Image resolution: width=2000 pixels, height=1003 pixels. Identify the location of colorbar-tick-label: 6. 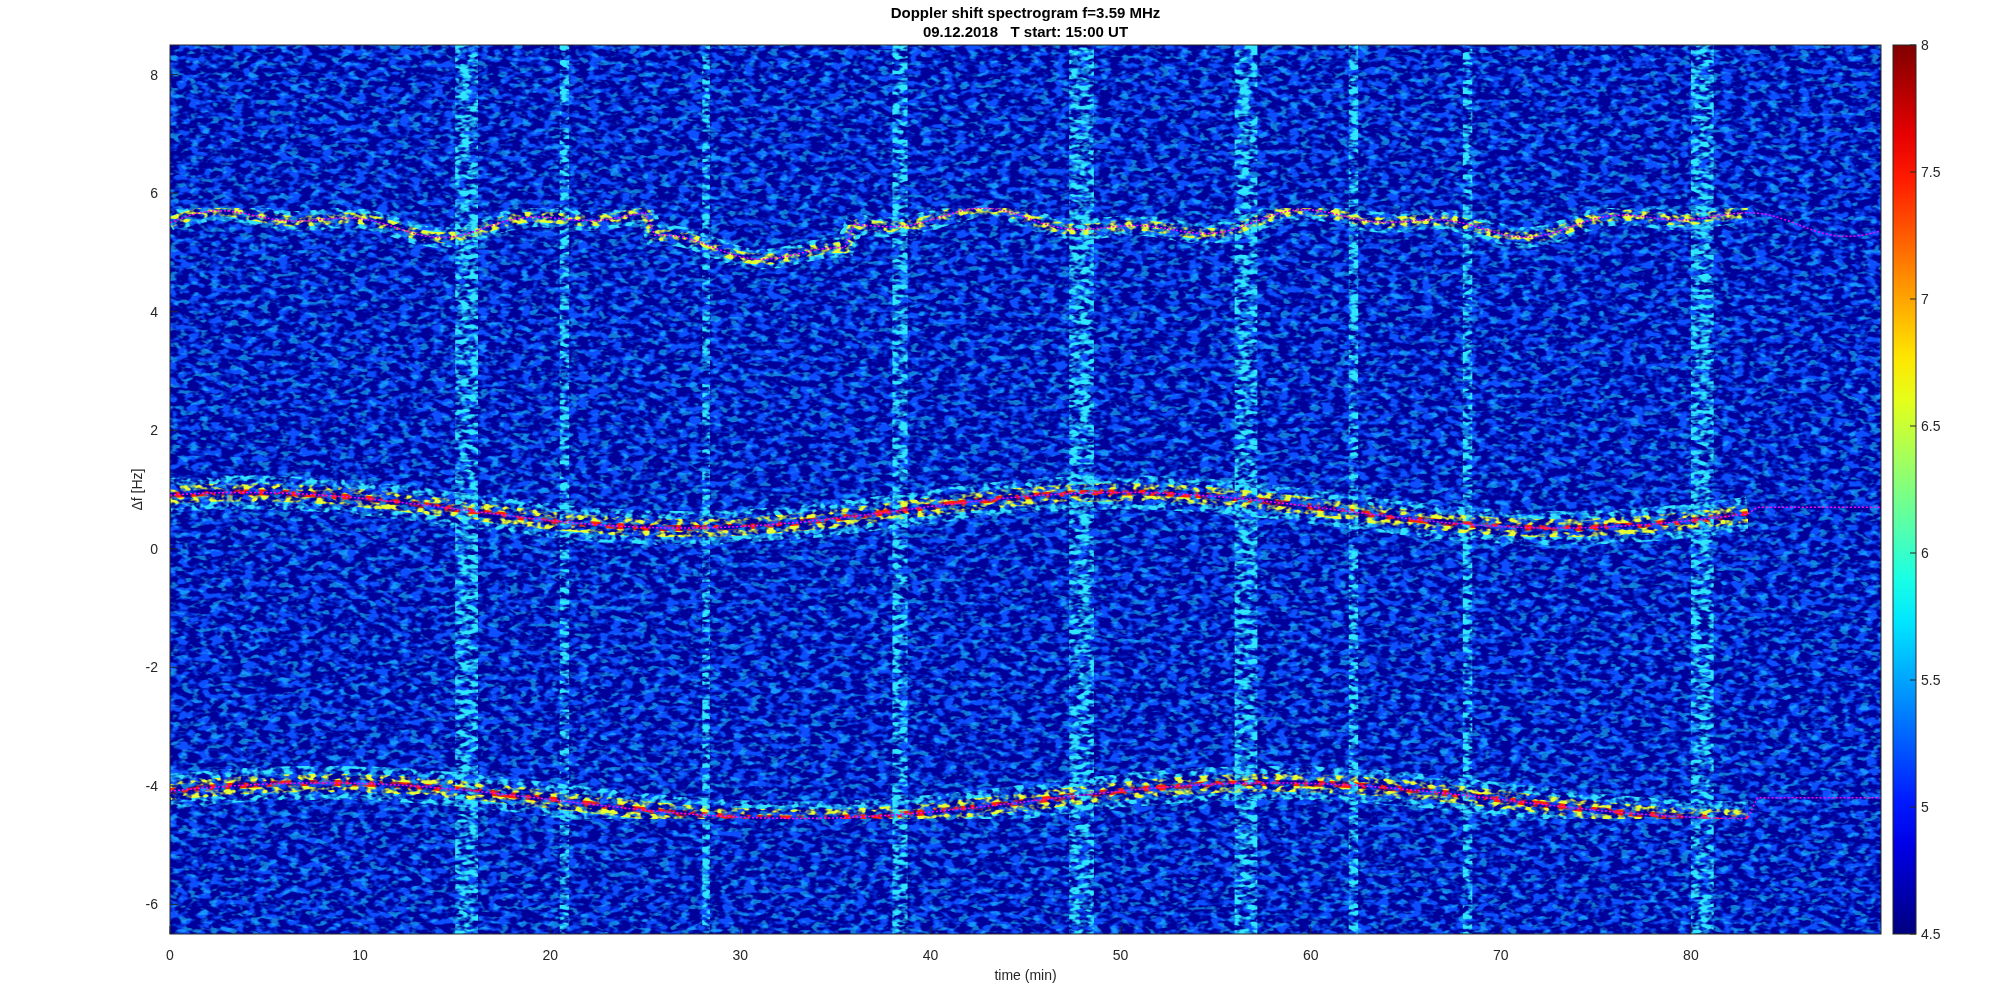
(1925, 553).